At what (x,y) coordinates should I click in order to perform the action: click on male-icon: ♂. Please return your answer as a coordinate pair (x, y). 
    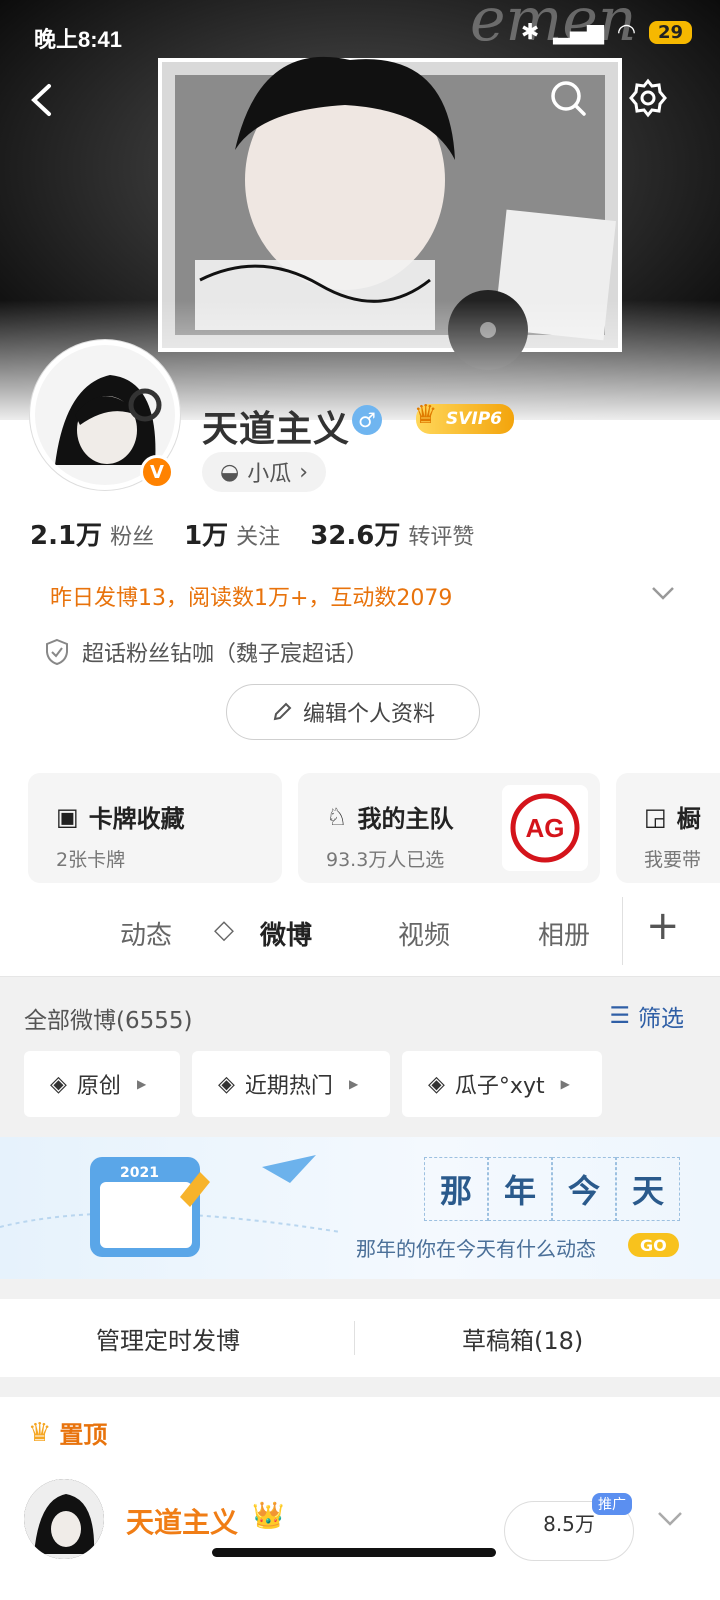
    Looking at the image, I should click on (367, 420).